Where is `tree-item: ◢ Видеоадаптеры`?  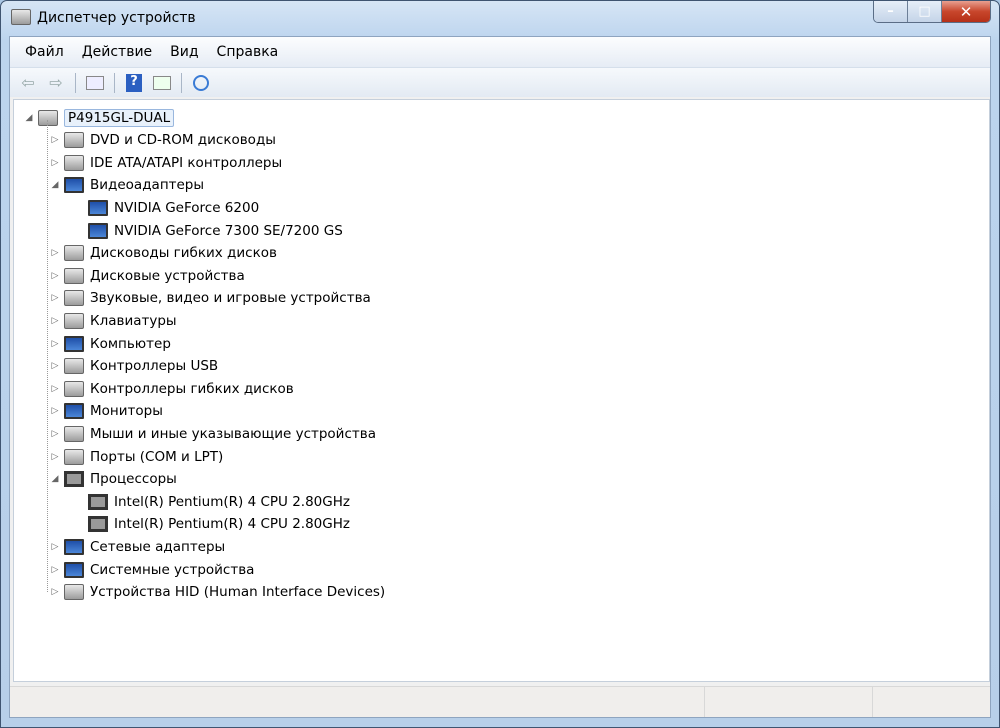
tree-item: ◢ Видеоадаптеры is located at coordinates (127, 185).